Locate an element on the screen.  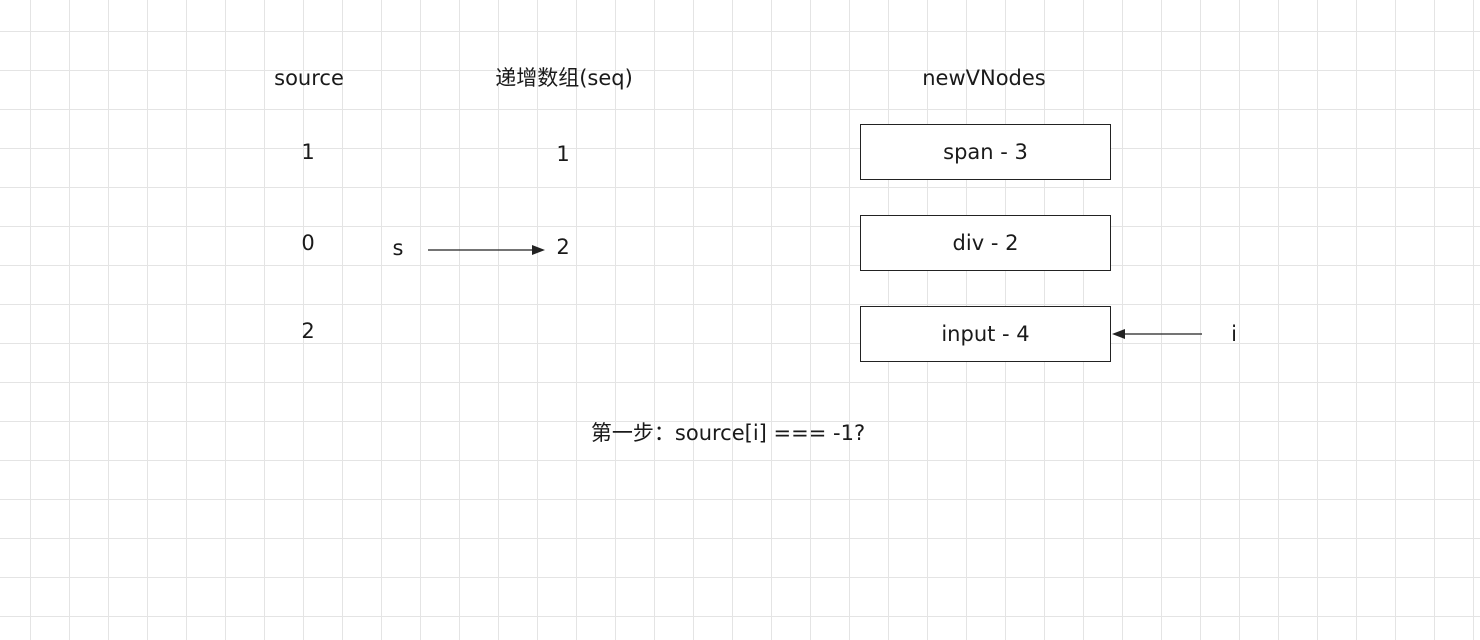
arrows-layer is located at coordinates (815, 292).